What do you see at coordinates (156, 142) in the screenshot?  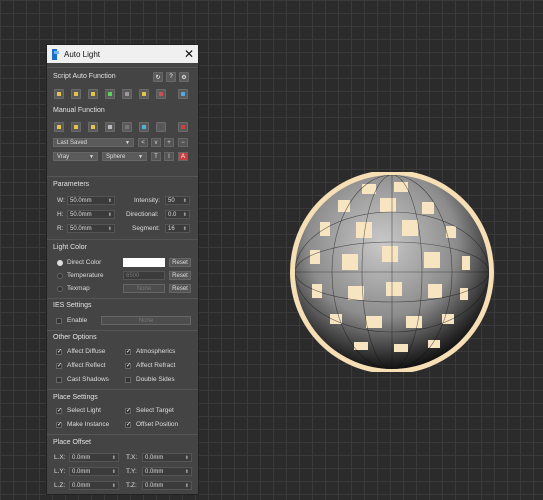 I see `down-button: v` at bounding box center [156, 142].